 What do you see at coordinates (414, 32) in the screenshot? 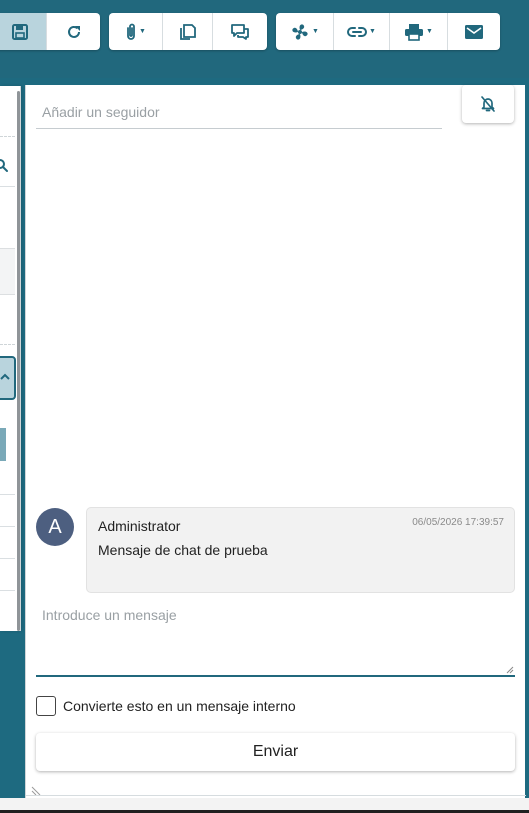
I see `printer-icon` at bounding box center [414, 32].